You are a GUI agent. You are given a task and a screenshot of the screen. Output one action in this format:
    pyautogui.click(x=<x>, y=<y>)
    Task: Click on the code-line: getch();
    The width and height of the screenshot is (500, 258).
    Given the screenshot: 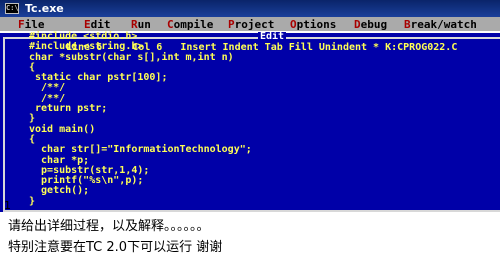 What is the action you would take?
    pyautogui.click(x=59, y=191)
    